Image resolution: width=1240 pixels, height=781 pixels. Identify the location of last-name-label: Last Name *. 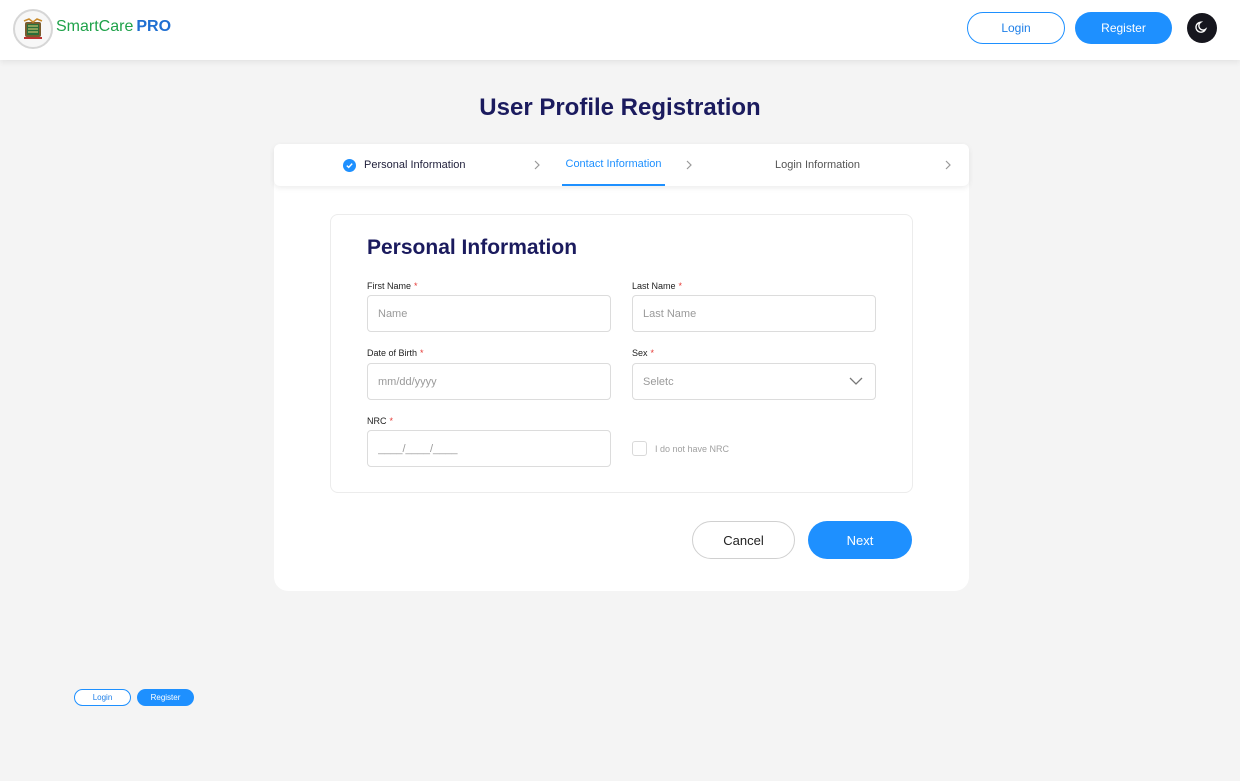
(657, 286).